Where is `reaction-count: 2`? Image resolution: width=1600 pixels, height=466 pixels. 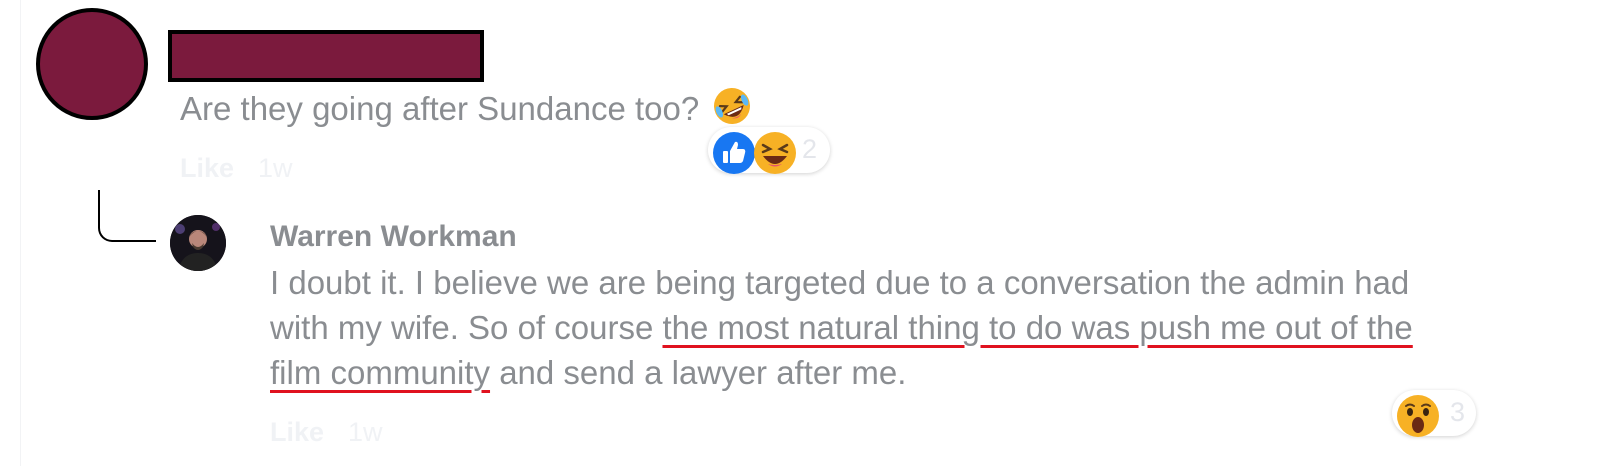 reaction-count: 2 is located at coordinates (810, 149).